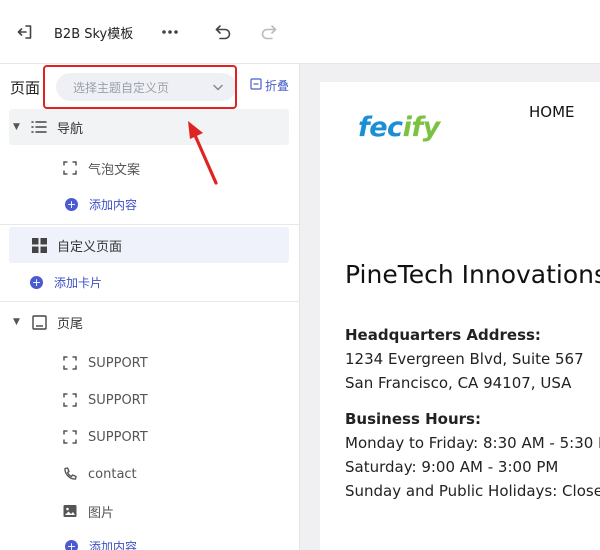  What do you see at coordinates (78, 282) in the screenshot?
I see `add-card-label: 添加卡片` at bounding box center [78, 282].